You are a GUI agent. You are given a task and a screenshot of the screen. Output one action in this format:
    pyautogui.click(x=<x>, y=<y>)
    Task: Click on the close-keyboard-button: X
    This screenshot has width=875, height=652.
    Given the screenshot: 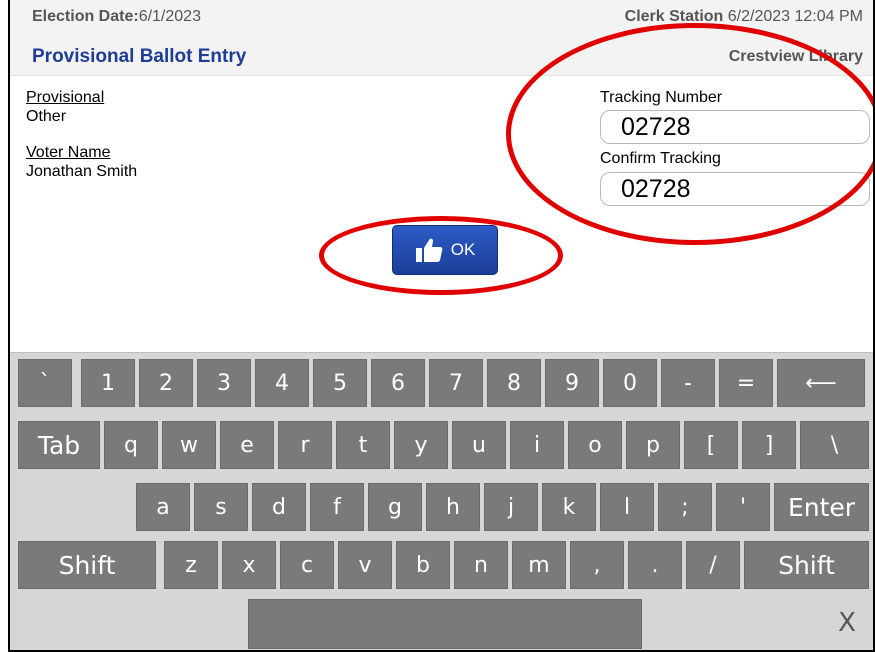 What is the action you would take?
    pyautogui.click(x=847, y=623)
    